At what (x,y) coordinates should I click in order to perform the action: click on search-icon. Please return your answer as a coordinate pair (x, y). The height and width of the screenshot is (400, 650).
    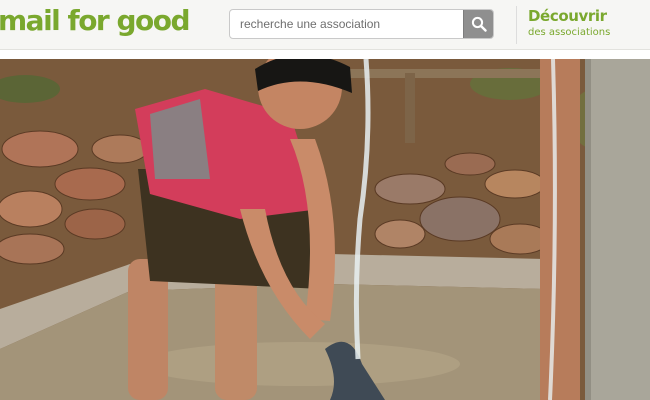
    Looking at the image, I should click on (479, 24).